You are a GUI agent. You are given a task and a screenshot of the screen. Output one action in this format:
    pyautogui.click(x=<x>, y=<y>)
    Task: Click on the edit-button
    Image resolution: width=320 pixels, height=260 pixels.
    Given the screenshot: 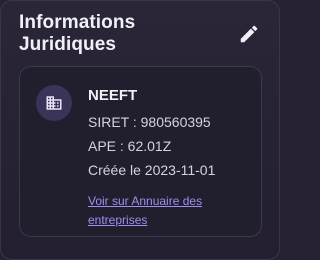 What is the action you would take?
    pyautogui.click(x=249, y=34)
    